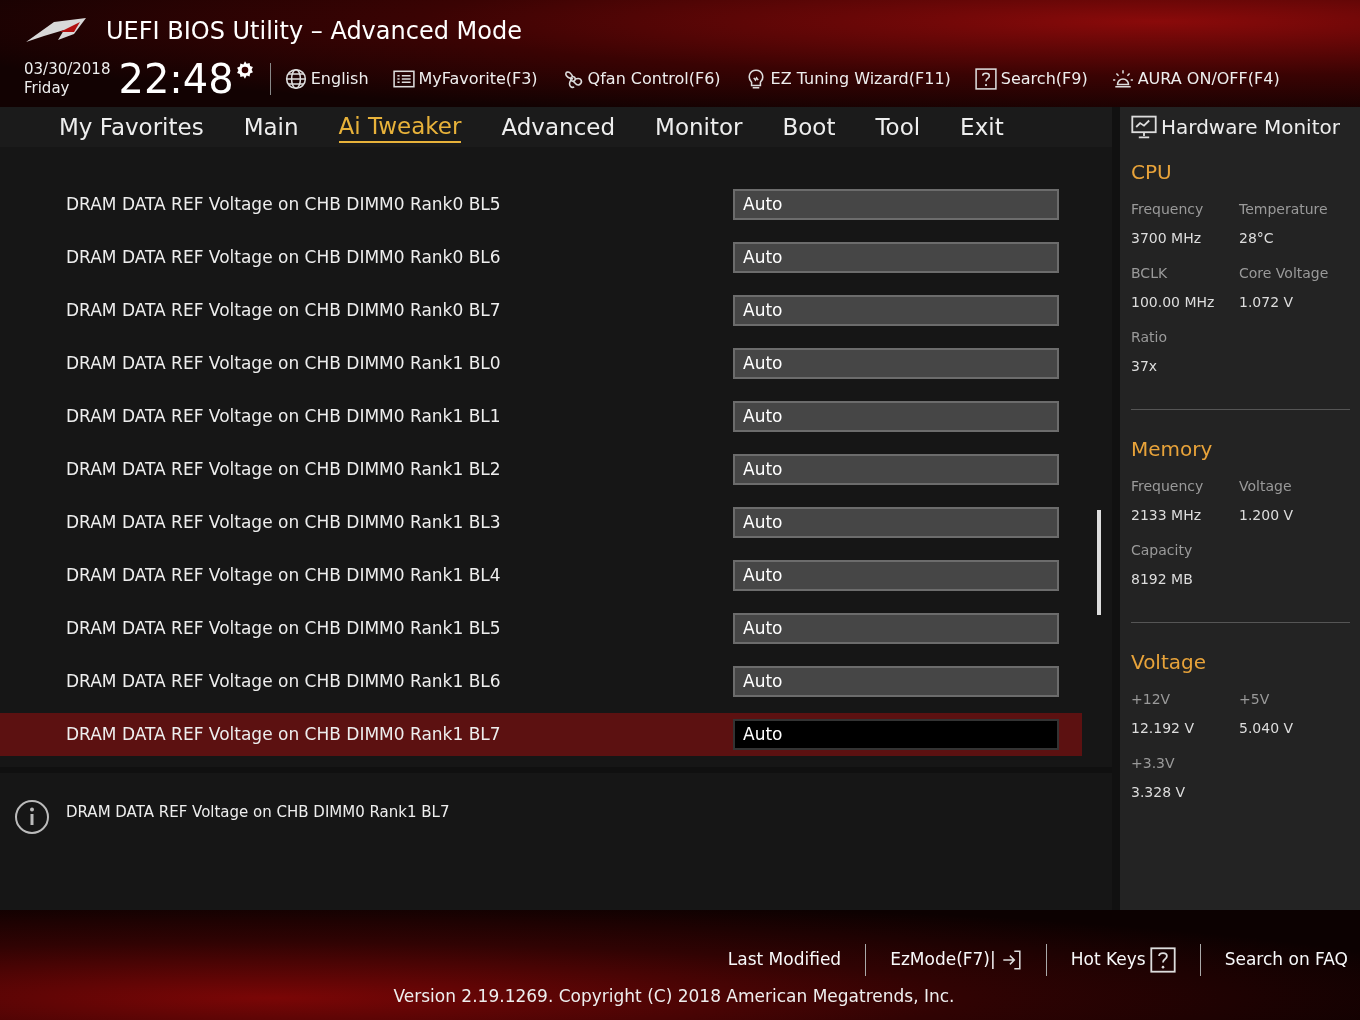 This screenshot has width=1360, height=1020. Describe the element at coordinates (556, 681) in the screenshot. I see `setting-row: DRAM DATA REF Voltage on CHB DIMM0 Rank1 BL6 Auto` at that location.